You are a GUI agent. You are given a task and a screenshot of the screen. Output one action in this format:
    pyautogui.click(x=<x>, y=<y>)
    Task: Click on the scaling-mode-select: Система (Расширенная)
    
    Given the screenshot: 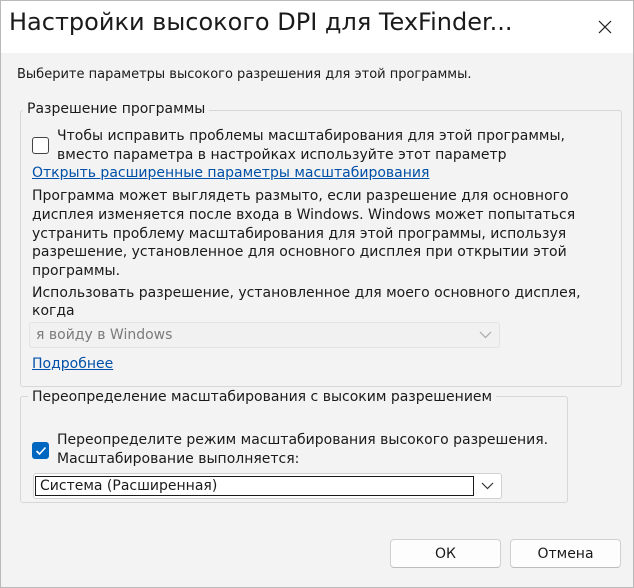 What is the action you would take?
    pyautogui.click(x=267, y=486)
    